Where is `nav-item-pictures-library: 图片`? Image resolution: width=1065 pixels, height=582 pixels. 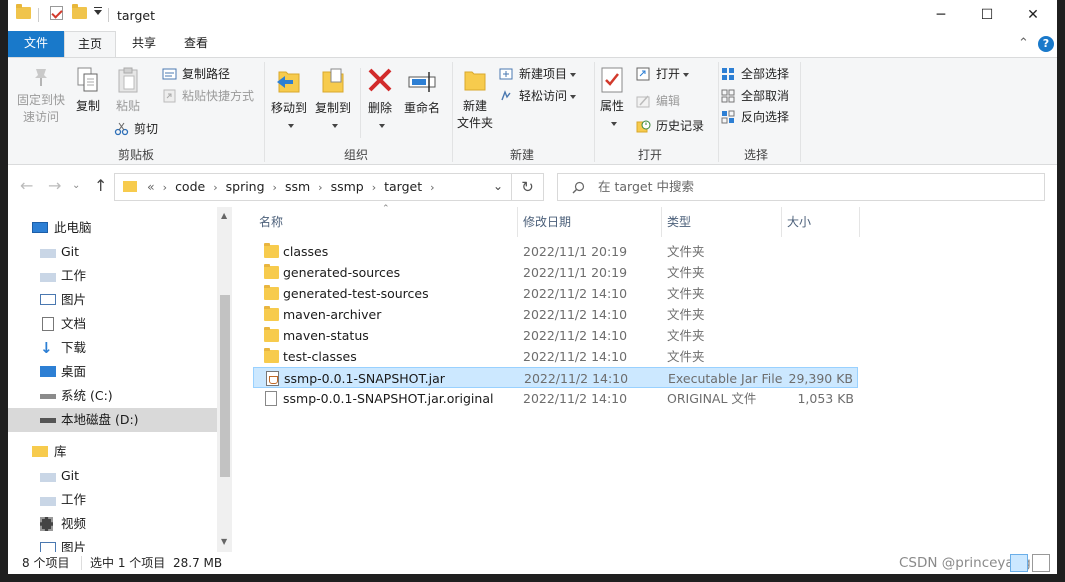 nav-item-pictures-library: 图片 is located at coordinates (112, 544).